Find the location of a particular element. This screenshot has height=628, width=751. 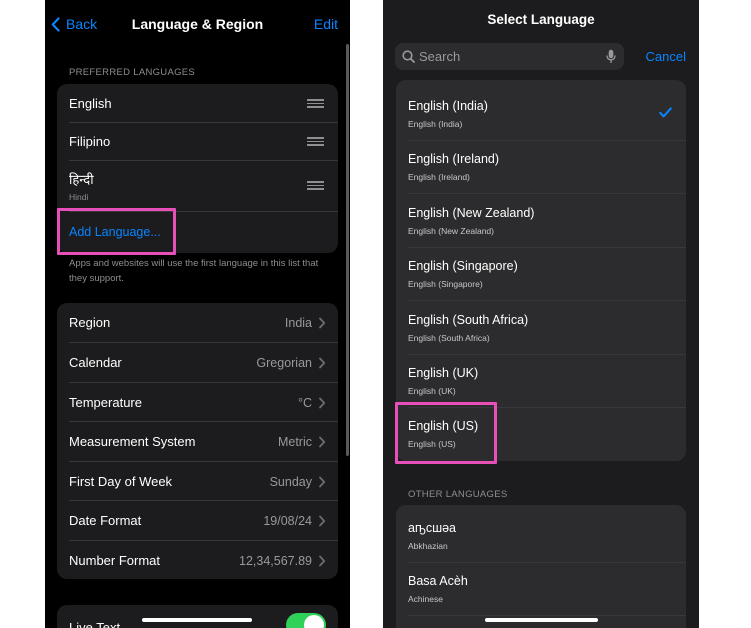

language-name: English is located at coordinates (90, 103).